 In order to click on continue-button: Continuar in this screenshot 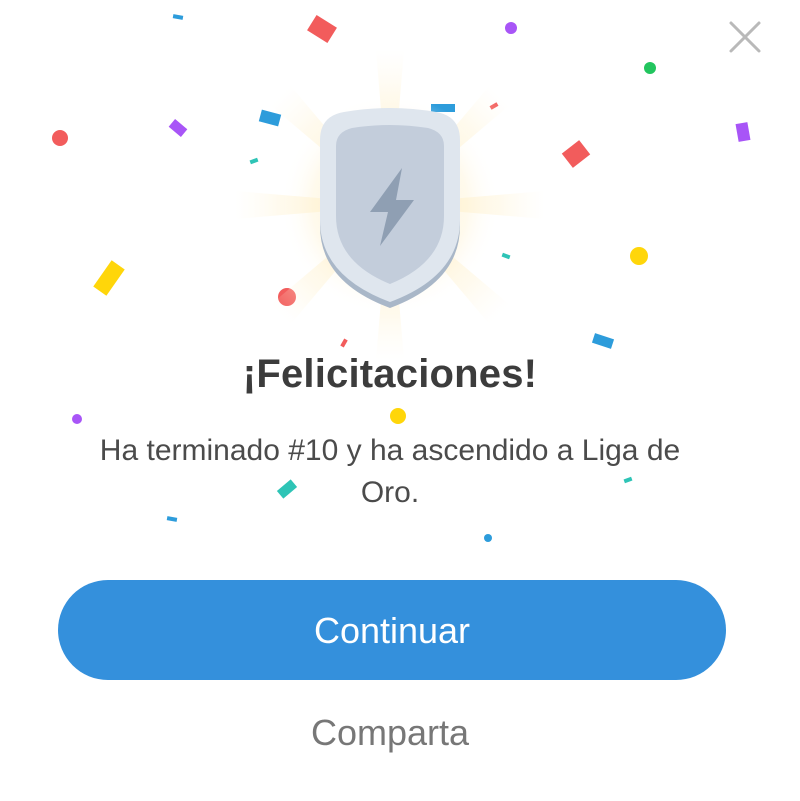, I will do `click(392, 630)`.